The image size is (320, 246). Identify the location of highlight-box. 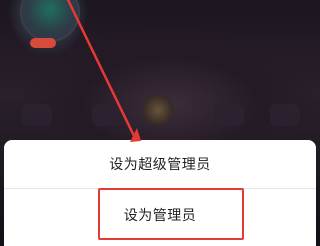
(171, 214).